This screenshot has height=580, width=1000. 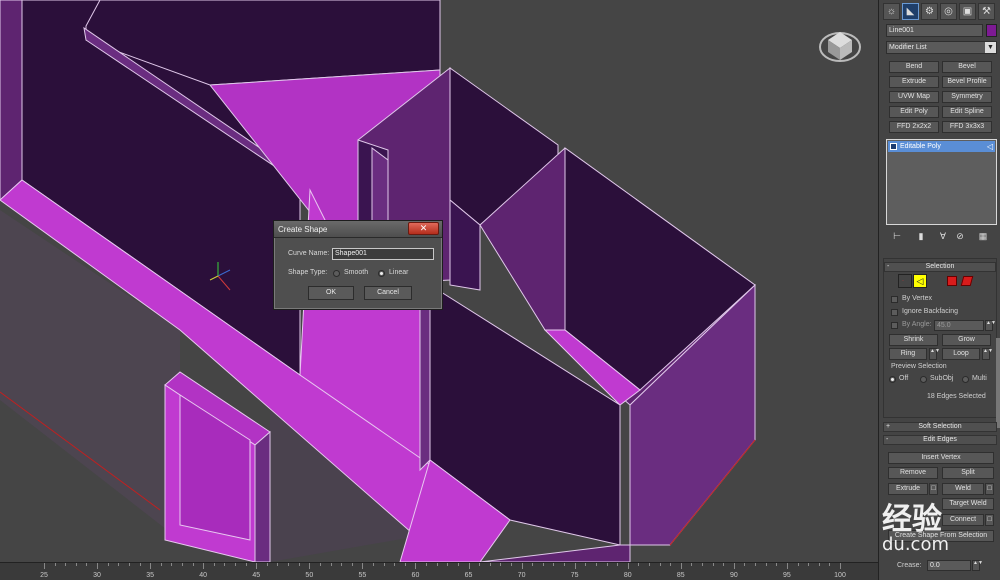 I want to click on connect-button: Connect, so click(x=963, y=520).